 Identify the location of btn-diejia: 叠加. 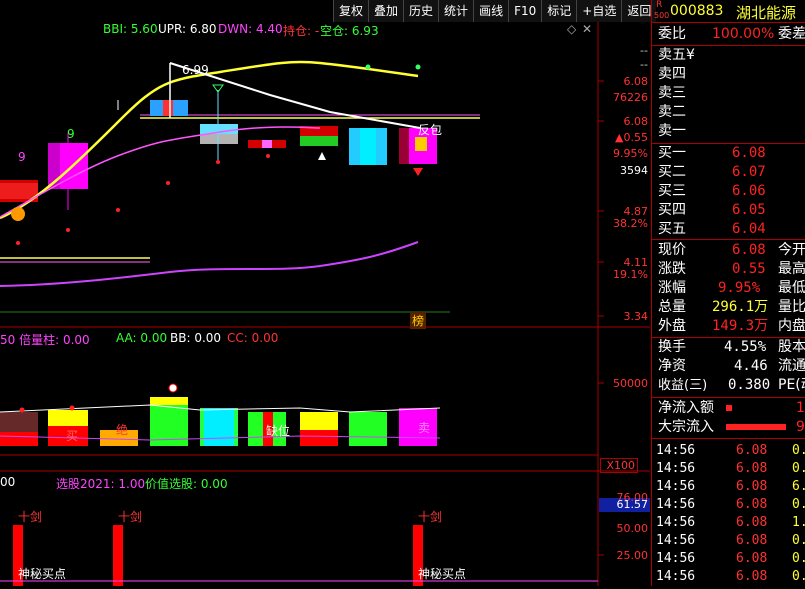
(386, 11).